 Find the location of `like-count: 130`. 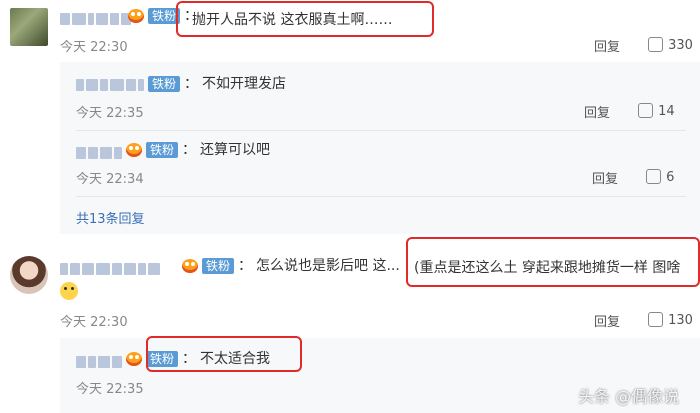

like-count: 130 is located at coordinates (680, 320).